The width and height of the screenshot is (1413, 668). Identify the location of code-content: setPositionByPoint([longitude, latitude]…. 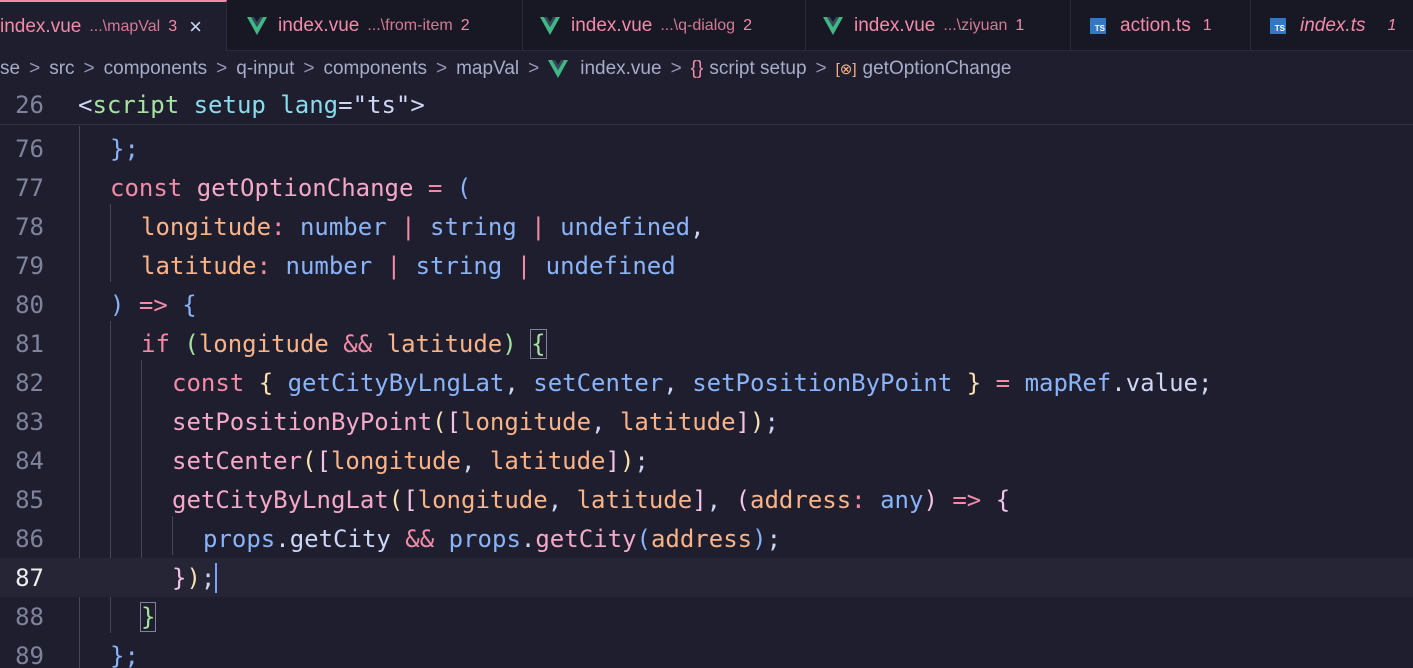
(475, 421).